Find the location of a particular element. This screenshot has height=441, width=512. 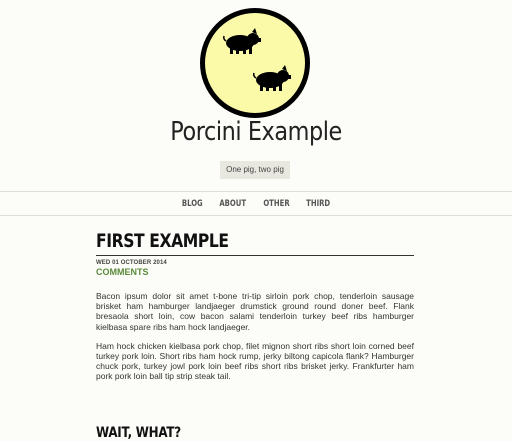

main-nav: BLOG ABOUT OTHER THIRD is located at coordinates (256, 203).